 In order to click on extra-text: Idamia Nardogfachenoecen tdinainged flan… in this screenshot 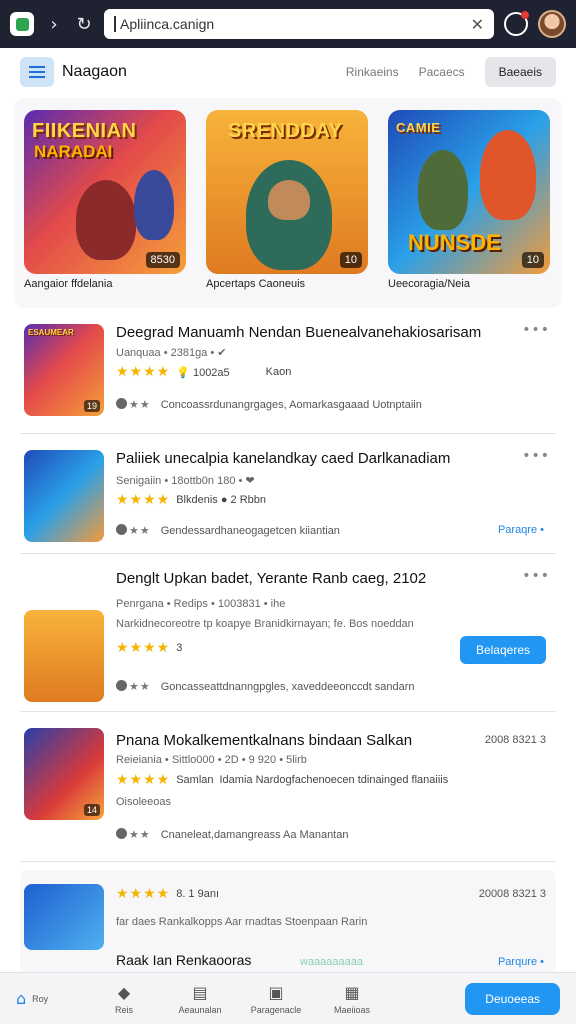, I will do `click(334, 780)`.